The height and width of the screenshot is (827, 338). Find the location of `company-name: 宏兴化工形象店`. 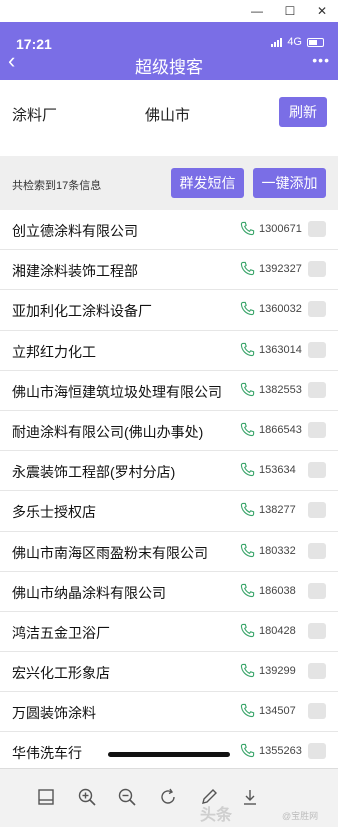

company-name: 宏兴化工形象店 is located at coordinates (61, 673).